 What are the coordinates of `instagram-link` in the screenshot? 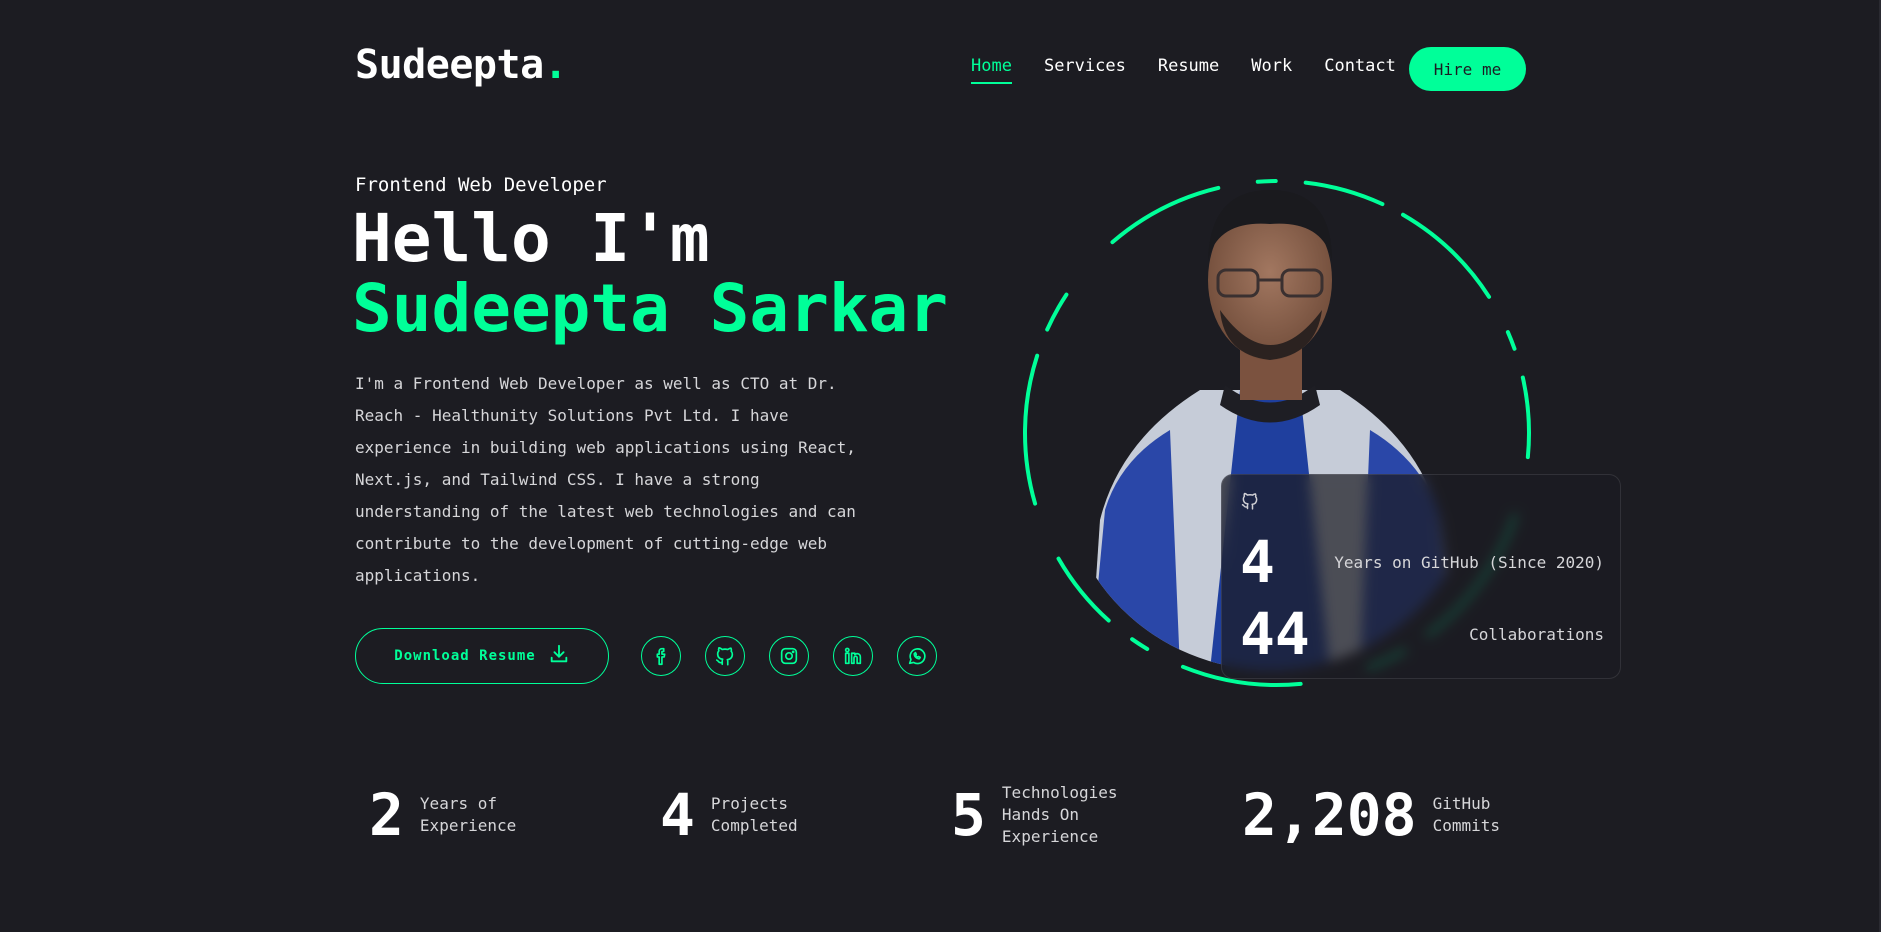 It's located at (789, 656).